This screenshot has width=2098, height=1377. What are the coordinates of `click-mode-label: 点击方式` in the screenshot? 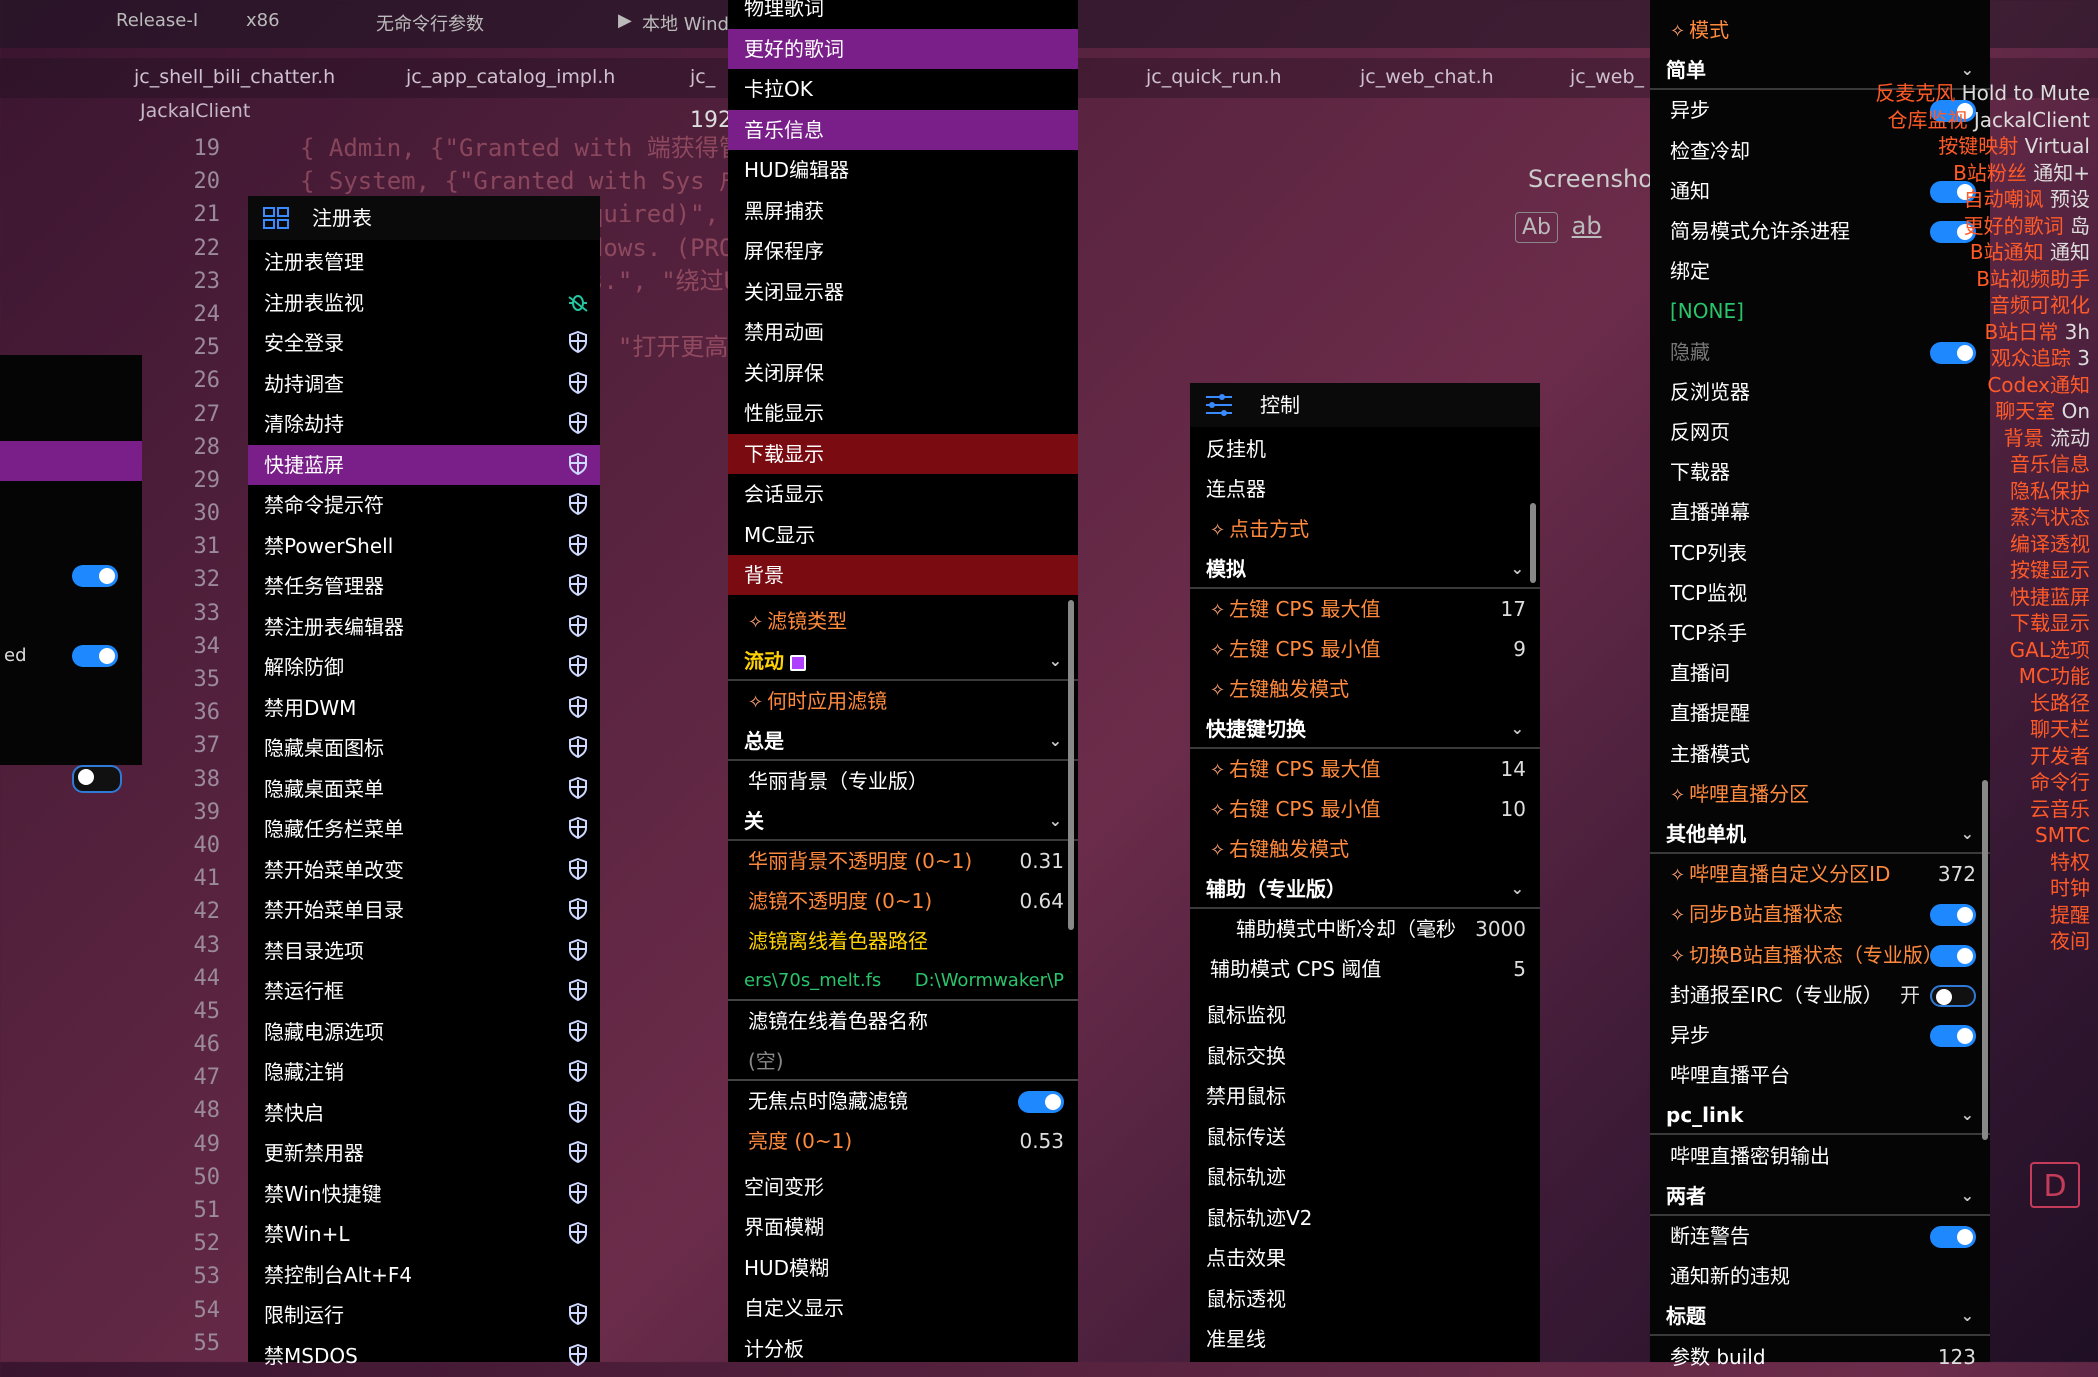 It's located at (1365, 529).